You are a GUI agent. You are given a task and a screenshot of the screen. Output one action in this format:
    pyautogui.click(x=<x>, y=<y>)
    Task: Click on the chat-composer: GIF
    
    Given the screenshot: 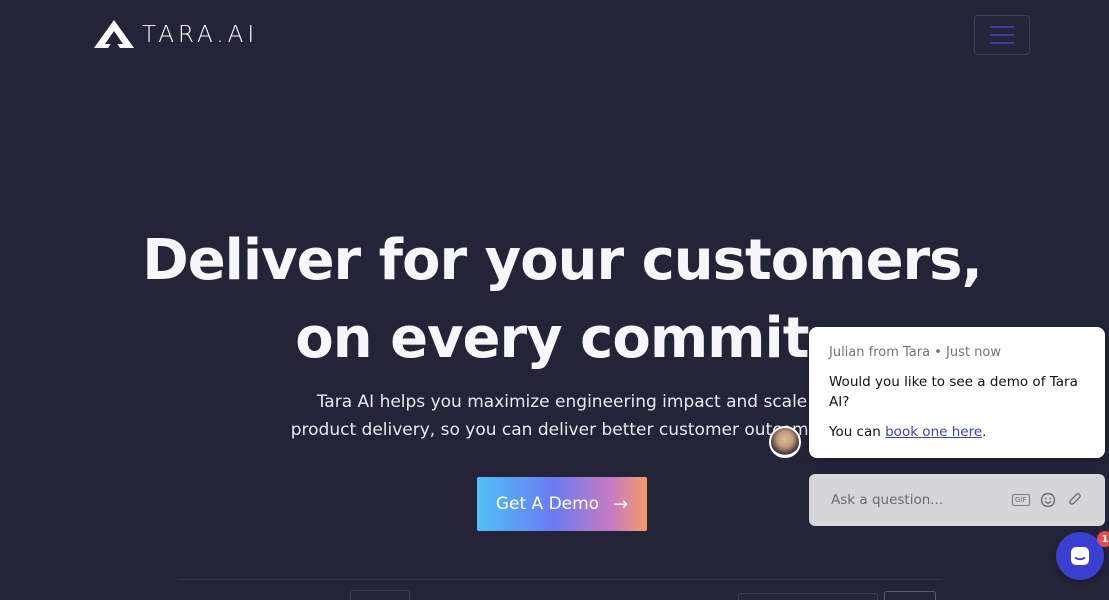 What is the action you would take?
    pyautogui.click(x=957, y=500)
    